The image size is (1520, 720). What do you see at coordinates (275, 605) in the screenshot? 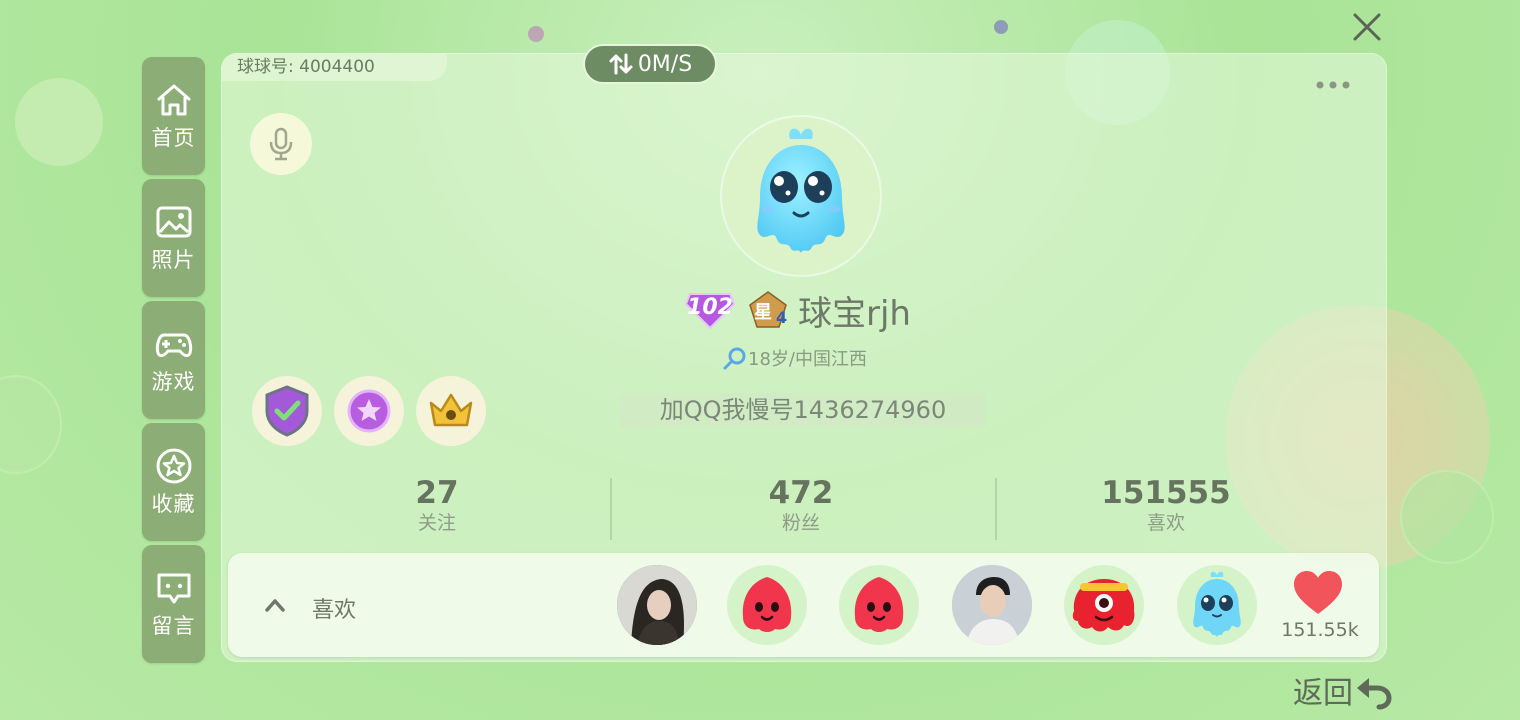
I see `chevron-up-icon` at bounding box center [275, 605].